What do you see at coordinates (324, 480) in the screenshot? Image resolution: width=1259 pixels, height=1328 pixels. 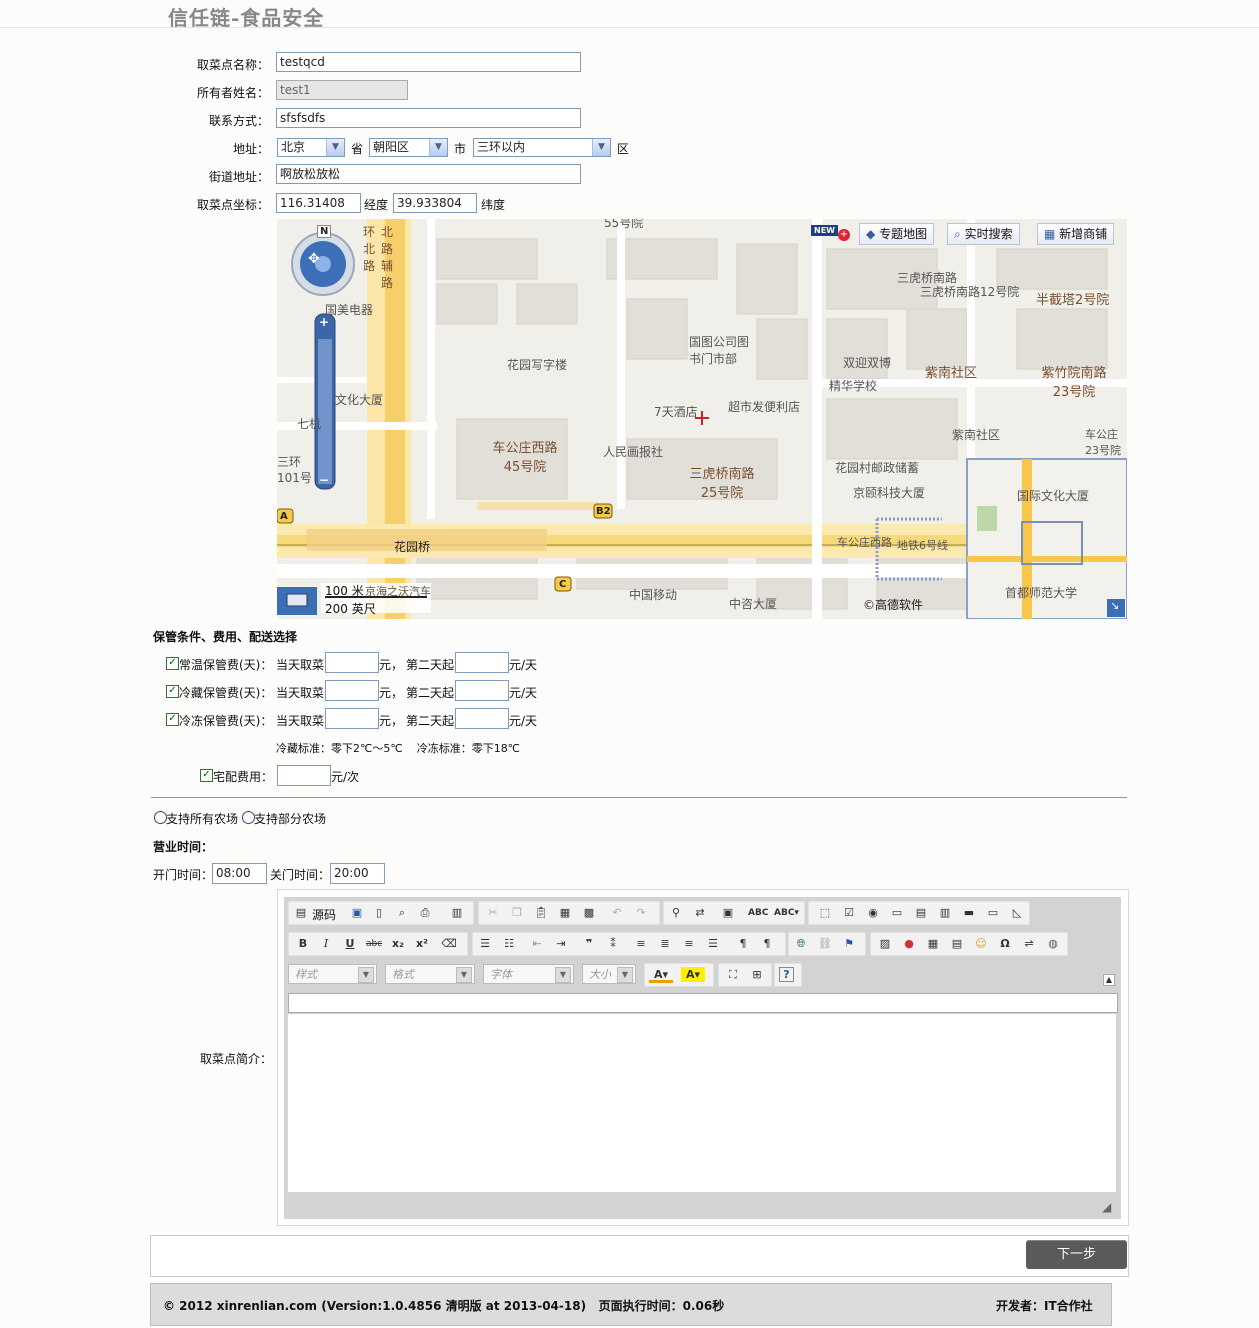 I see `zoom-out-icon: −` at bounding box center [324, 480].